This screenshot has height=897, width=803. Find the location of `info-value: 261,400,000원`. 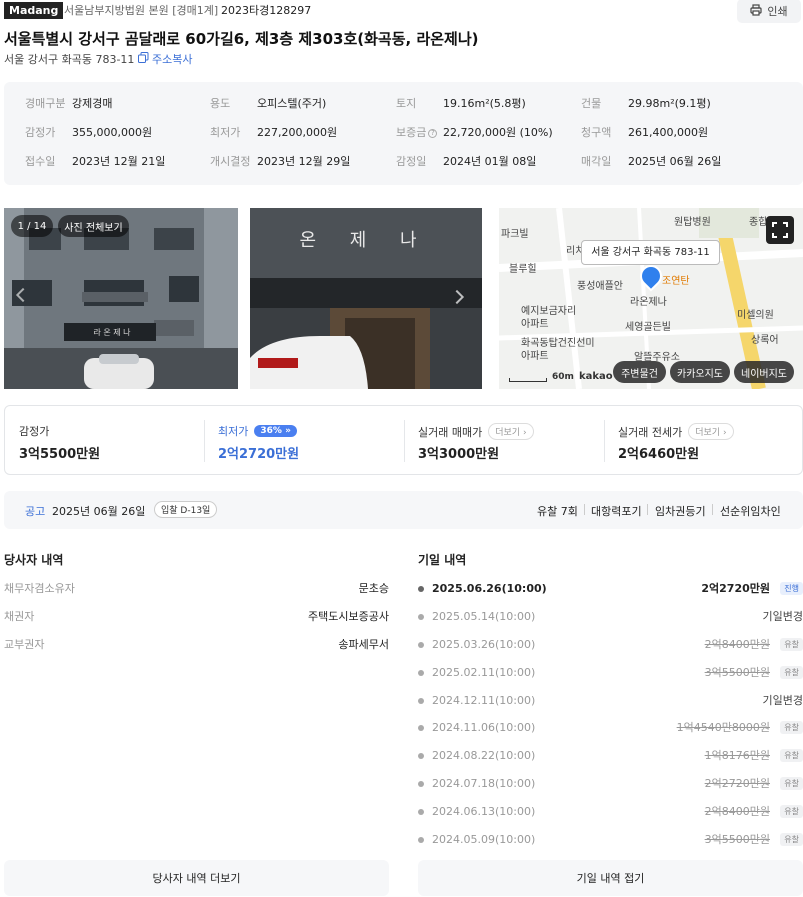

info-value: 261,400,000원 is located at coordinates (668, 132).